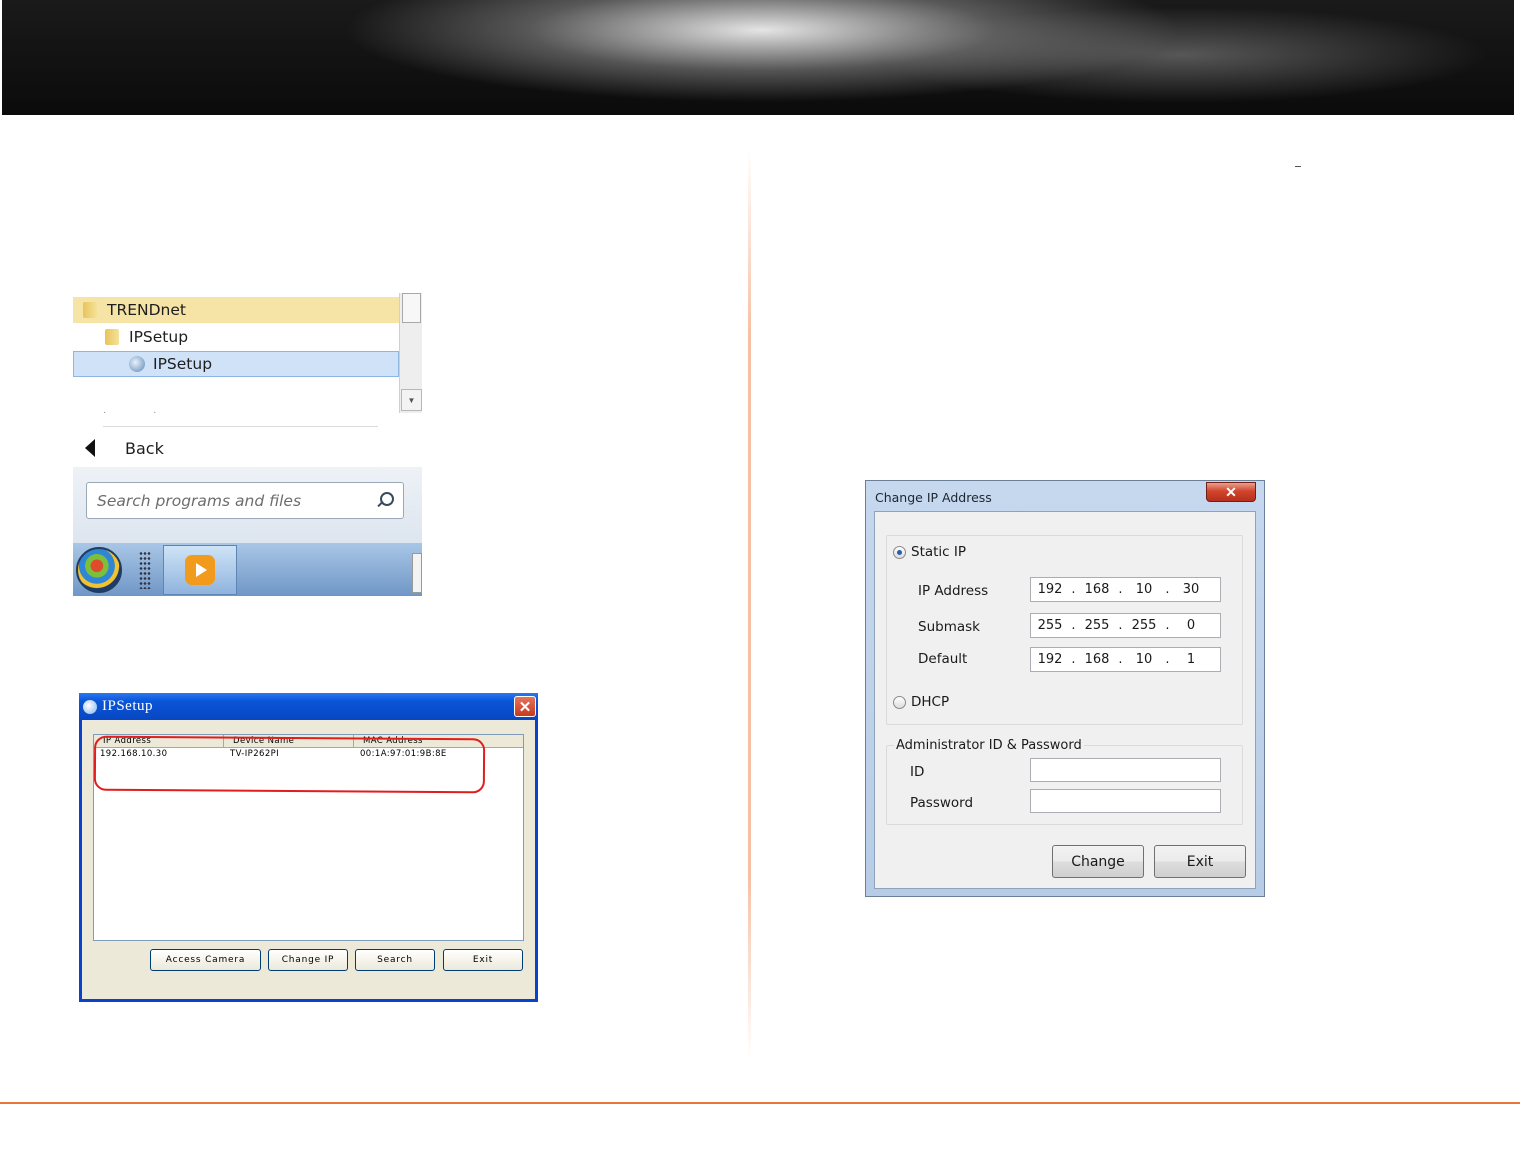 This screenshot has width=1520, height=1175. What do you see at coordinates (240, 426) in the screenshot?
I see `menu-separator` at bounding box center [240, 426].